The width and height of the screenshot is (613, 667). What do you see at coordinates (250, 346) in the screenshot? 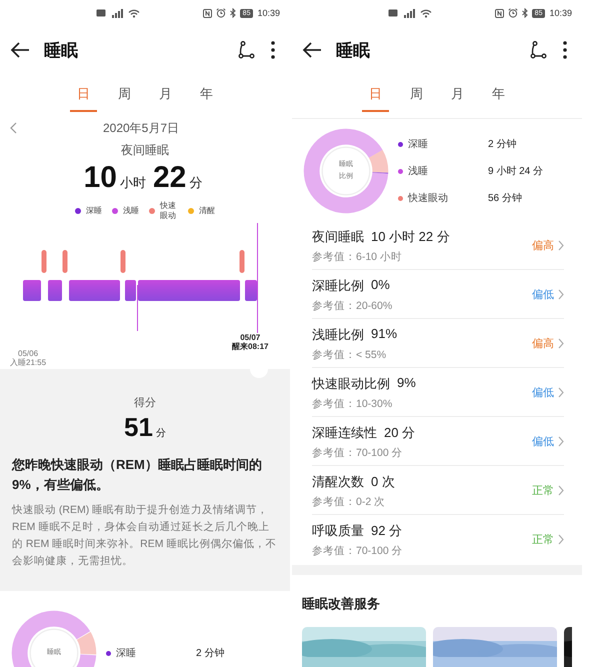
I see `wake-up-time: 醒来08:17` at bounding box center [250, 346].